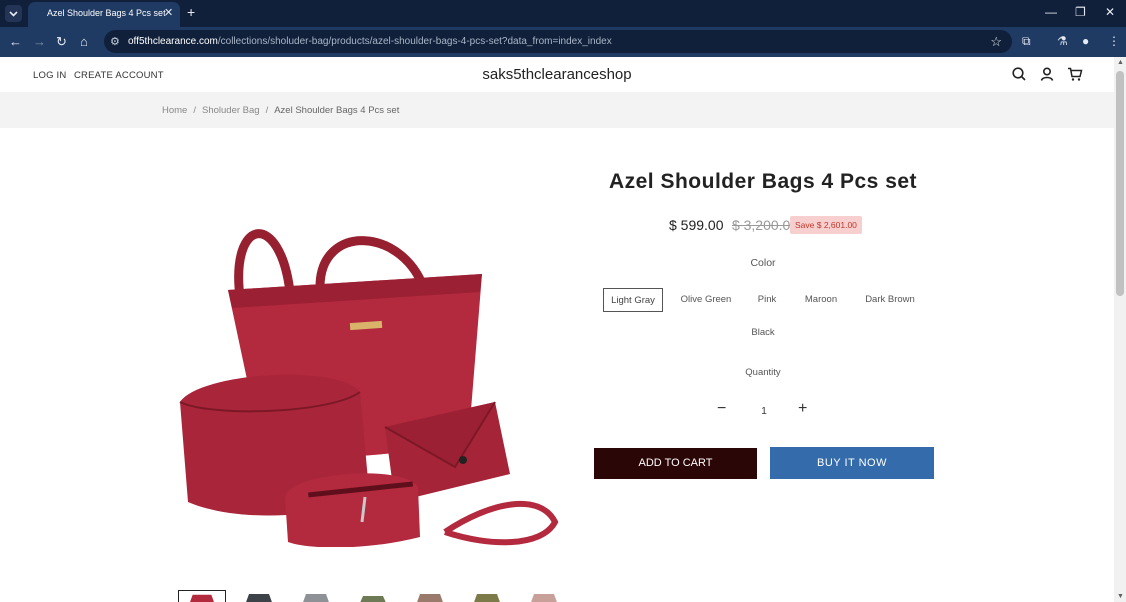 This screenshot has width=1126, height=602. What do you see at coordinates (191, 12) in the screenshot?
I see `new-tab-icon: +` at bounding box center [191, 12].